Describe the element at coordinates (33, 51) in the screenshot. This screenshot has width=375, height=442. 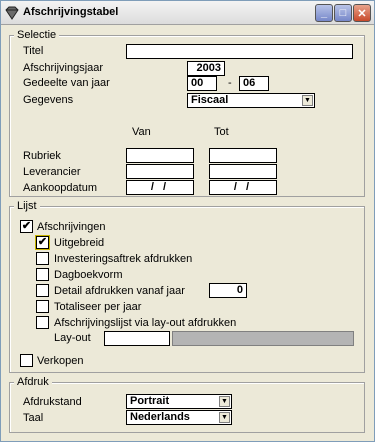
I see `titel-label: Titel` at that location.